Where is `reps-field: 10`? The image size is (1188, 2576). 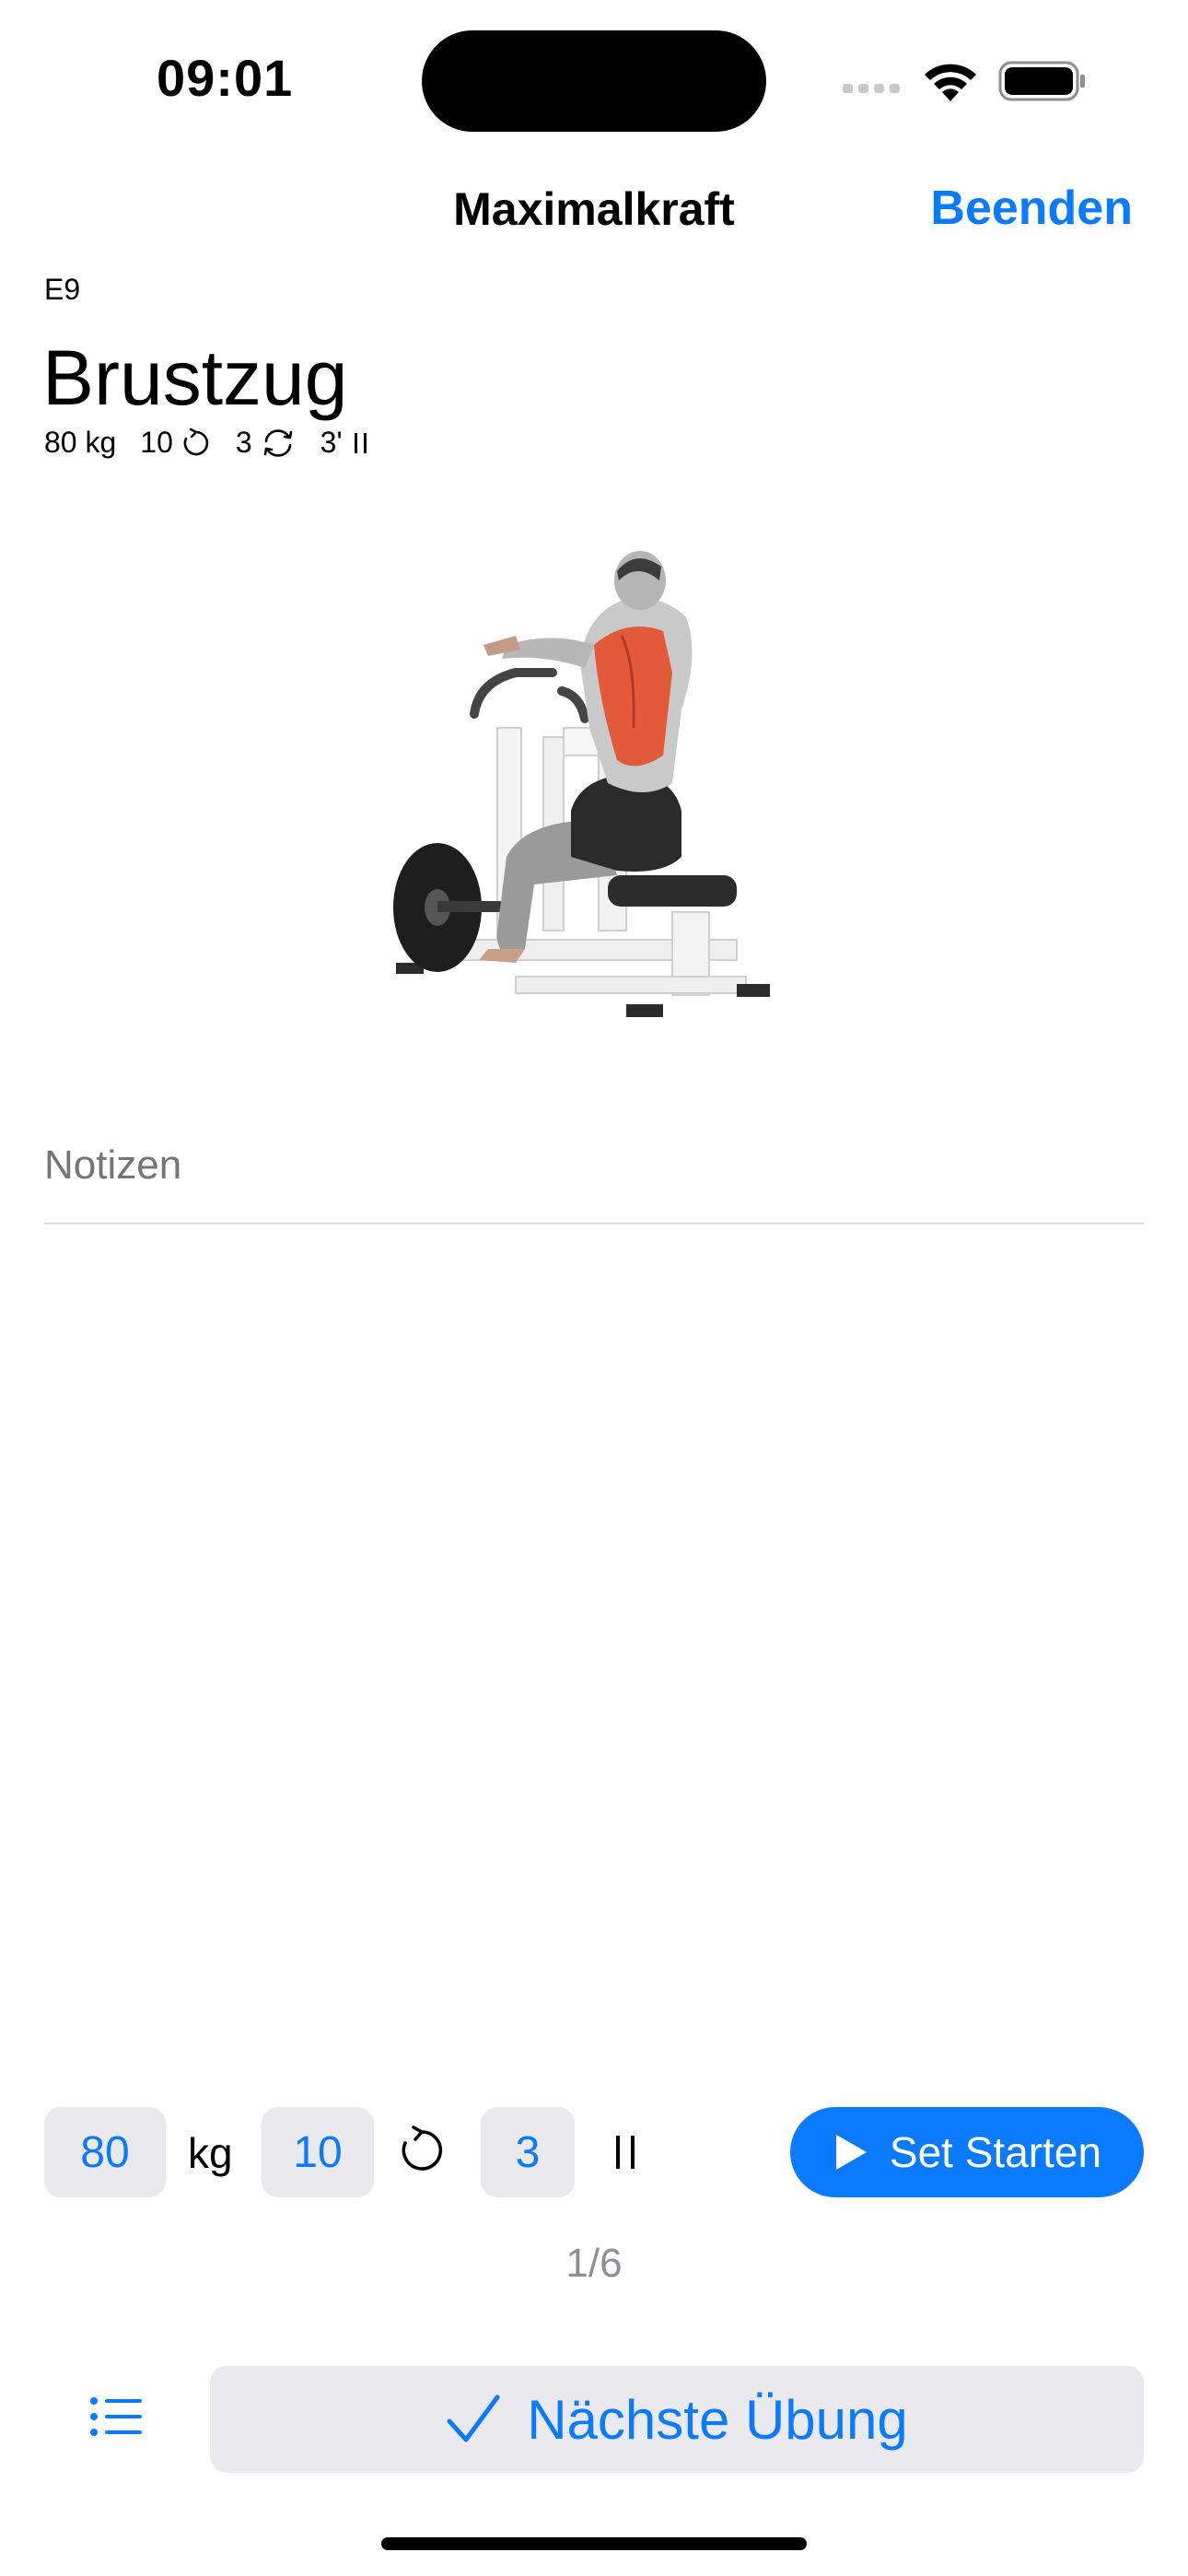
reps-field: 10 is located at coordinates (318, 2152).